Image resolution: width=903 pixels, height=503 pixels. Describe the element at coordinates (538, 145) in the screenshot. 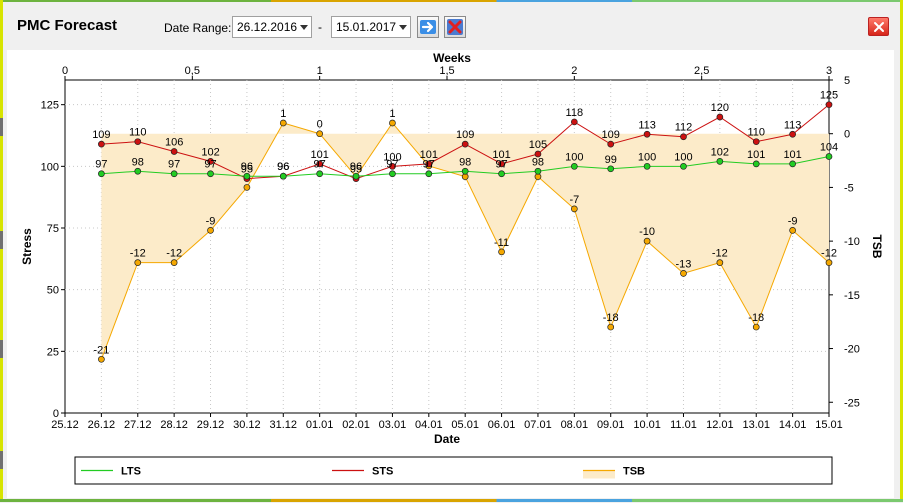

I see `sts-data-label: 105` at that location.